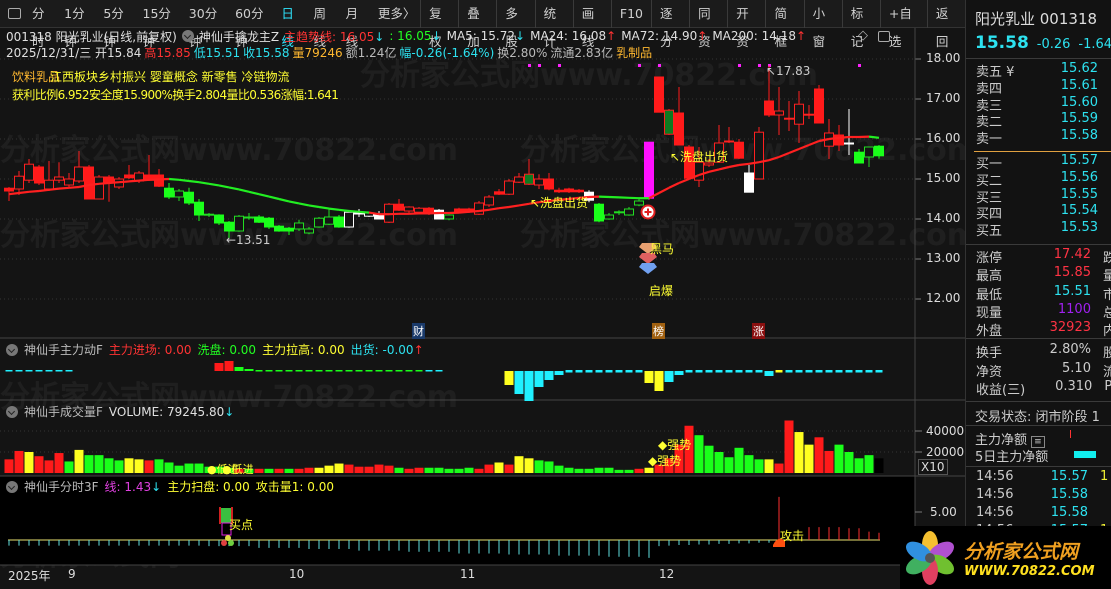 This screenshot has height=589, width=1111. Describe the element at coordinates (658, 331) in the screenshot. I see `billboard-tag: 榜` at that location.